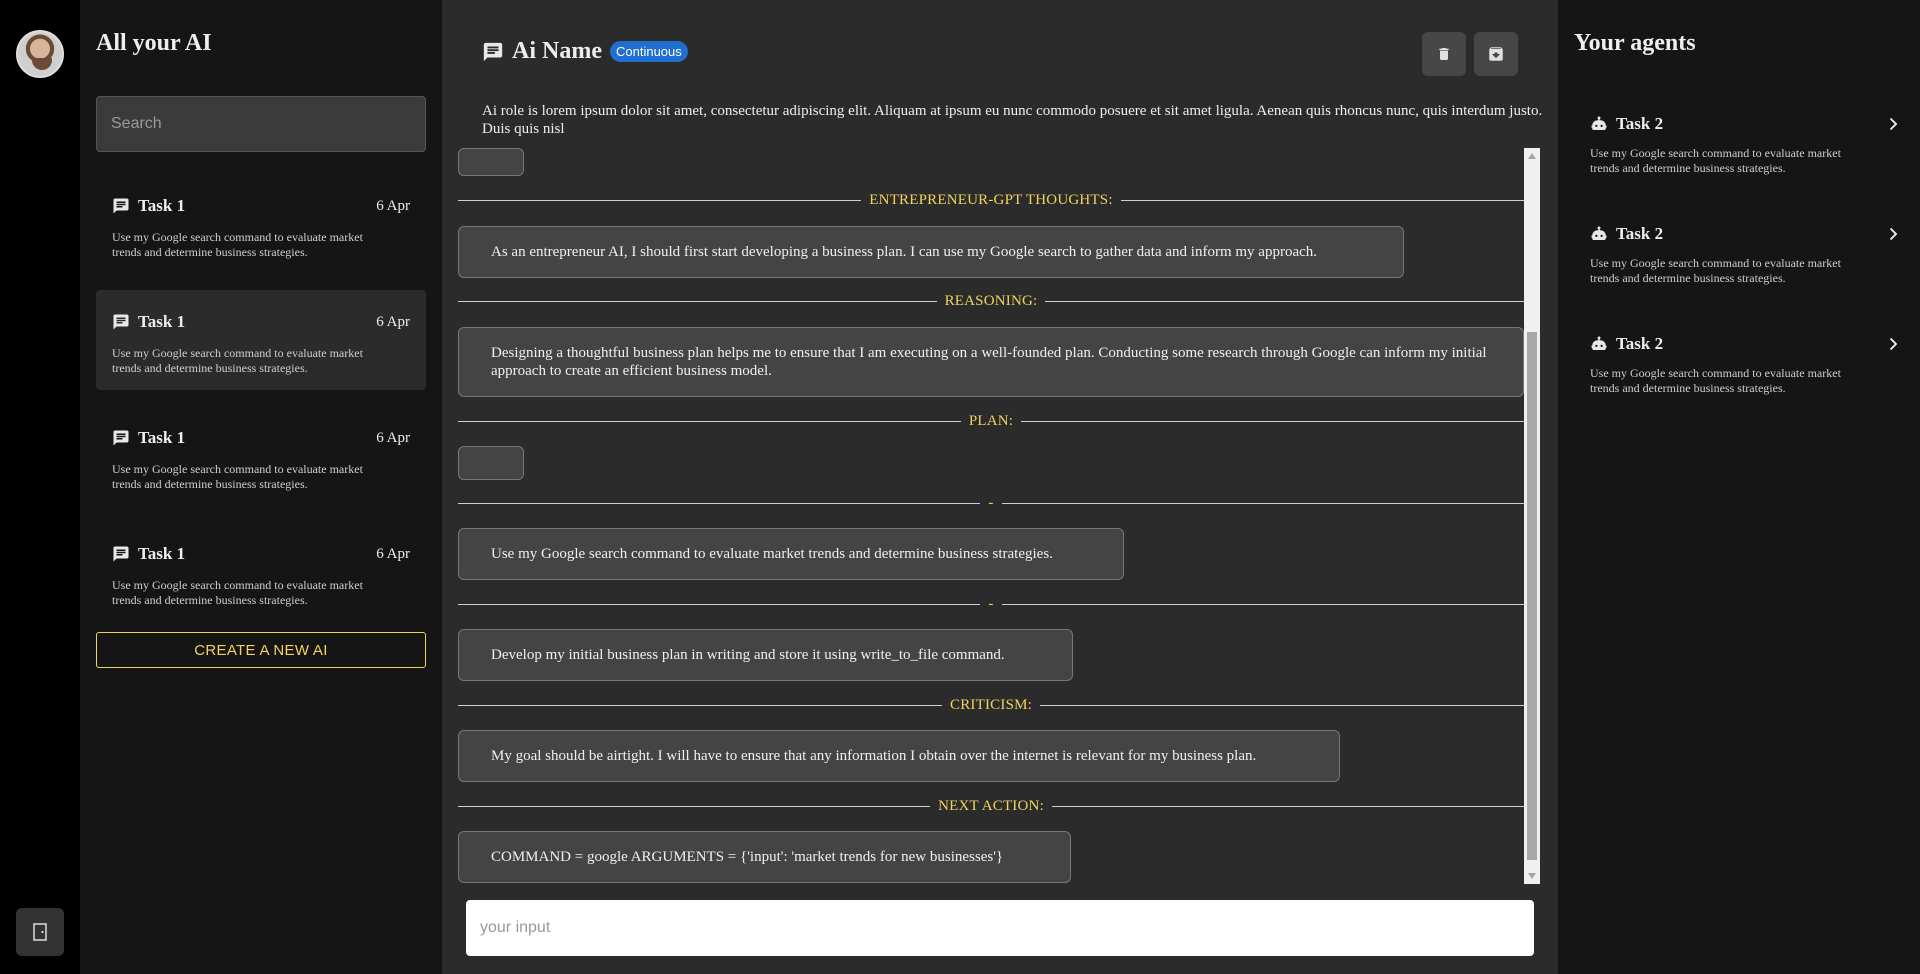  Describe the element at coordinates (1532, 156) in the screenshot. I see `scroll-up-arrow` at that location.